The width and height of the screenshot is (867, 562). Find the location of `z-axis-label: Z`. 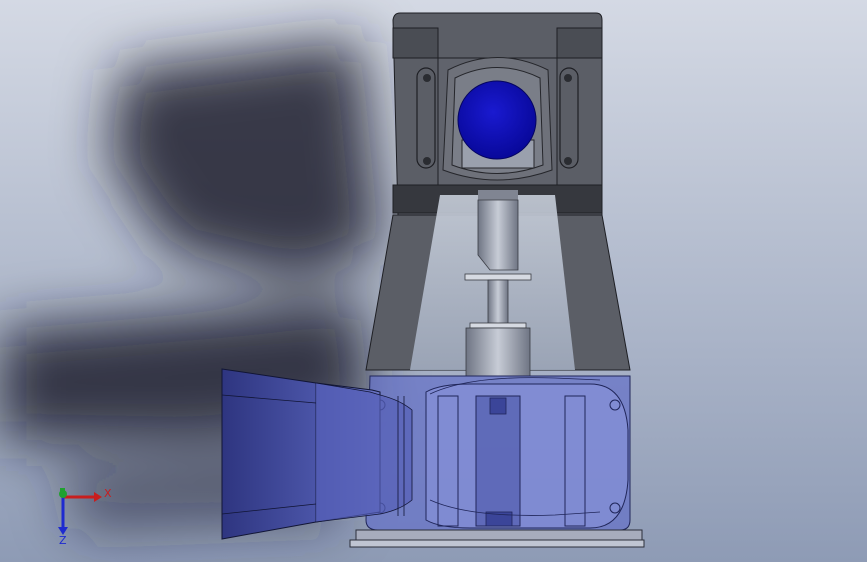

z-axis-label: Z is located at coordinates (63, 540).